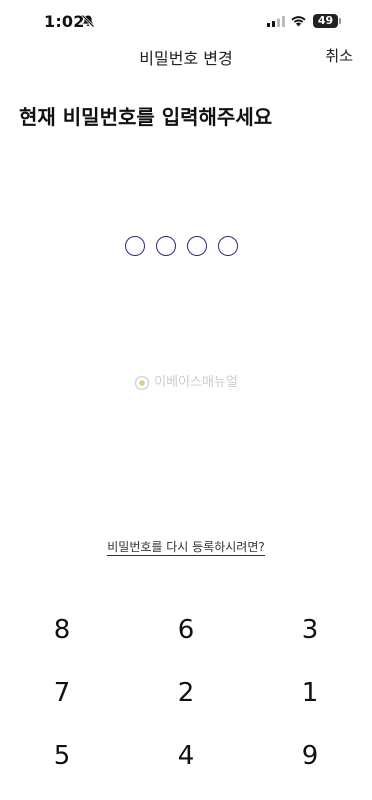 The image size is (372, 800). I want to click on wifi-icon, so click(298, 21).